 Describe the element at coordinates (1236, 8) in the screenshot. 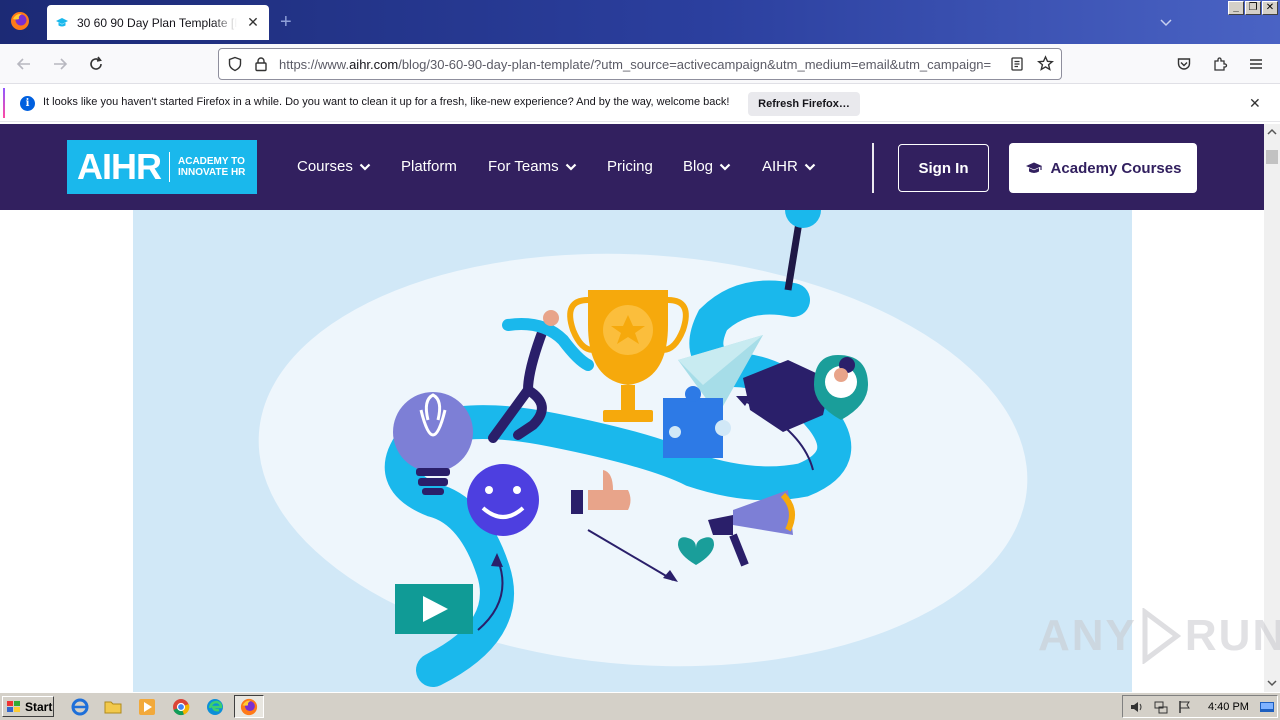

I see `window-minimize-icon: _` at that location.